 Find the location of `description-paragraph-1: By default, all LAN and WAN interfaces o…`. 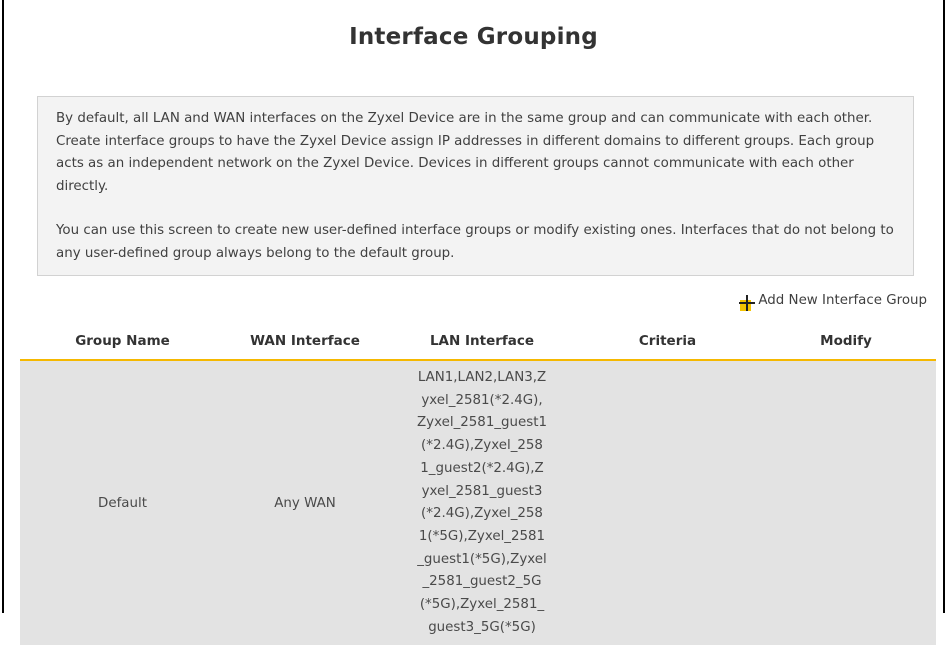

description-paragraph-1: By default, all LAN and WAN interfaces o… is located at coordinates (465, 152).